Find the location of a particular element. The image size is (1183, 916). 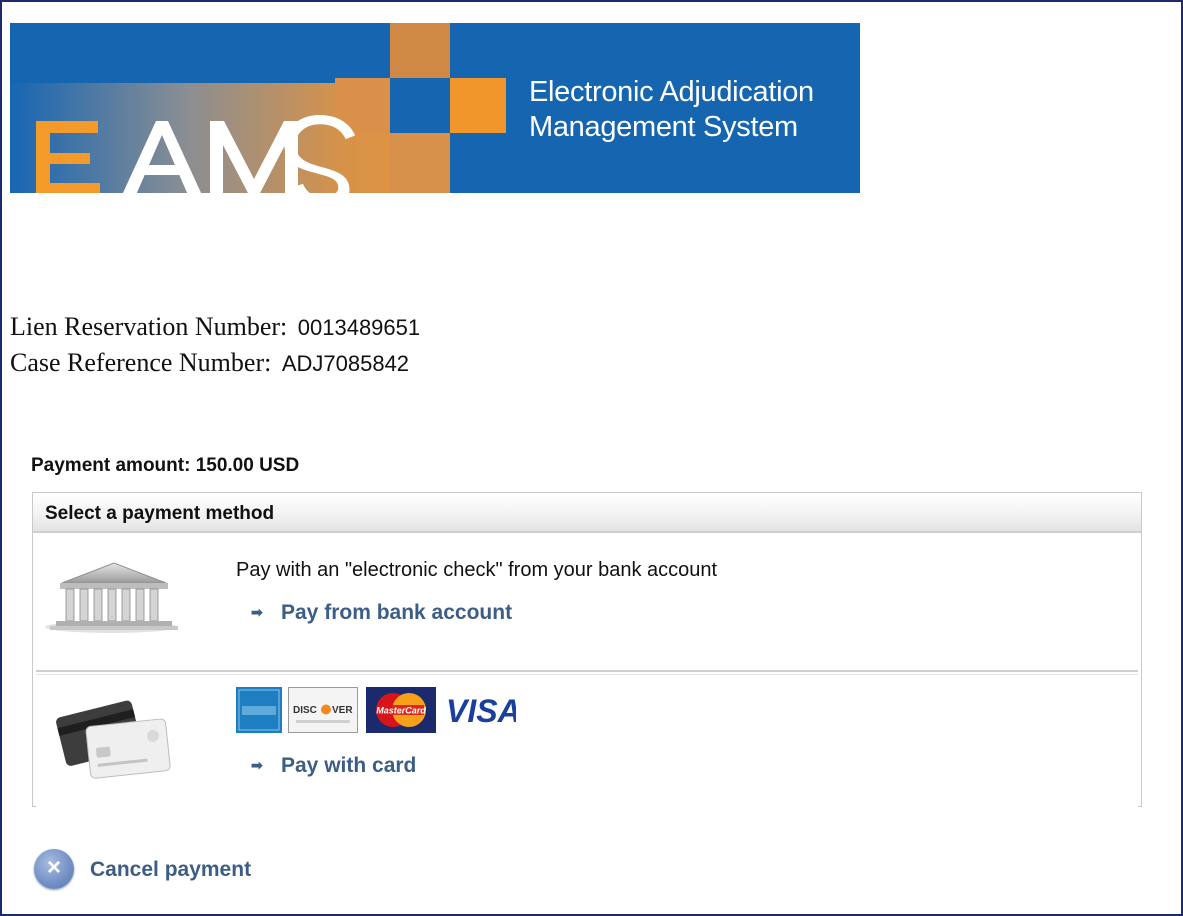

banner-title-line2: Management System is located at coordinates (663, 127).